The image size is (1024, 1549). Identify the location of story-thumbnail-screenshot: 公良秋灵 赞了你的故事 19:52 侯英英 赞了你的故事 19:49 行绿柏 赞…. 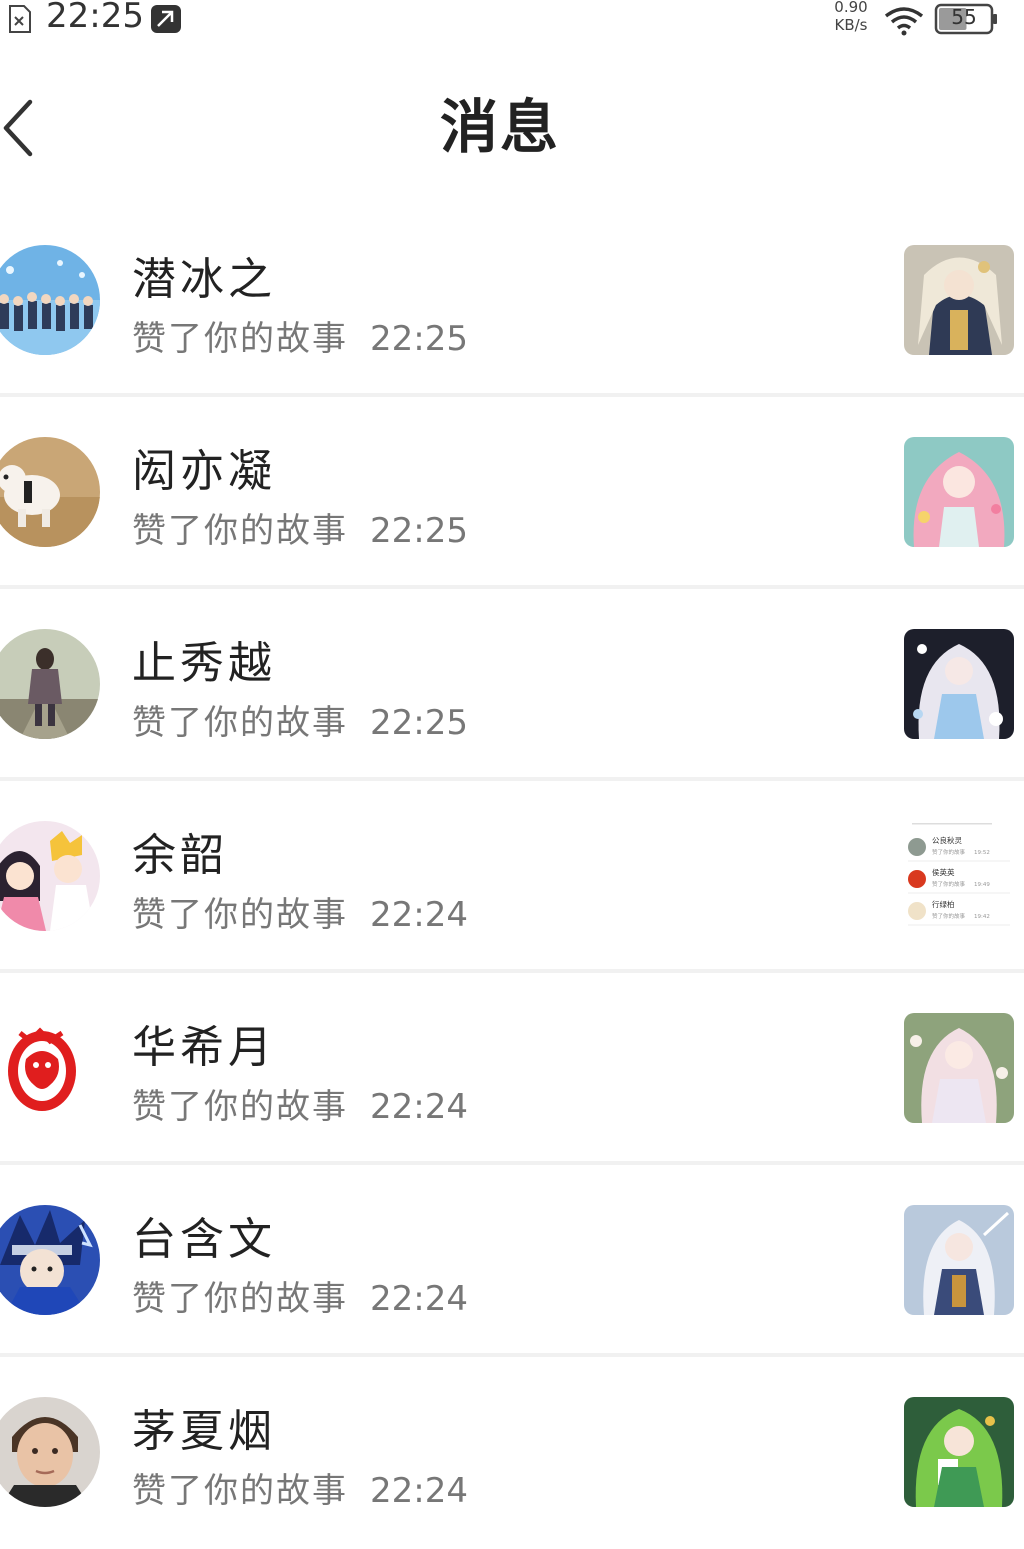
(959, 876).